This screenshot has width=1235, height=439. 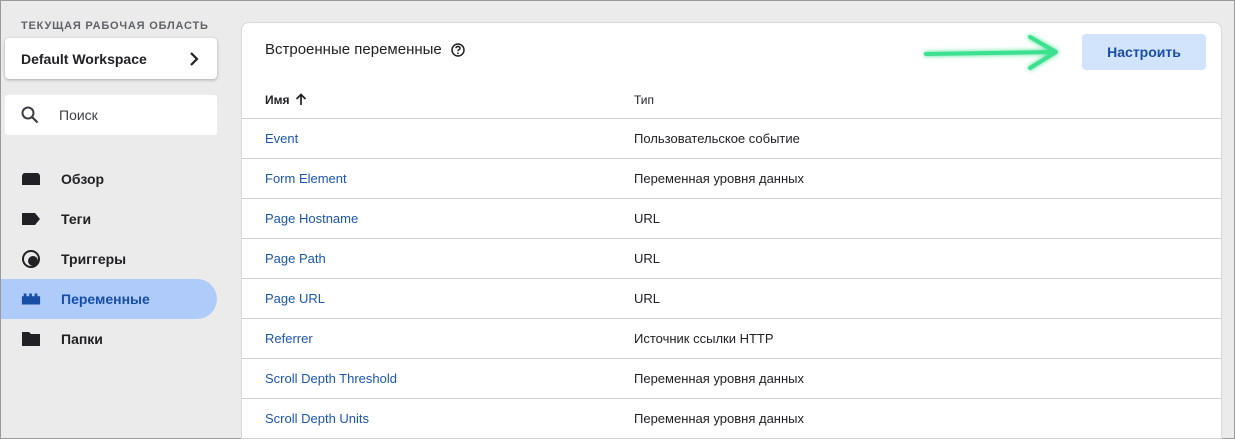 I want to click on workspace-selector: Default Workspace, so click(x=111, y=58).